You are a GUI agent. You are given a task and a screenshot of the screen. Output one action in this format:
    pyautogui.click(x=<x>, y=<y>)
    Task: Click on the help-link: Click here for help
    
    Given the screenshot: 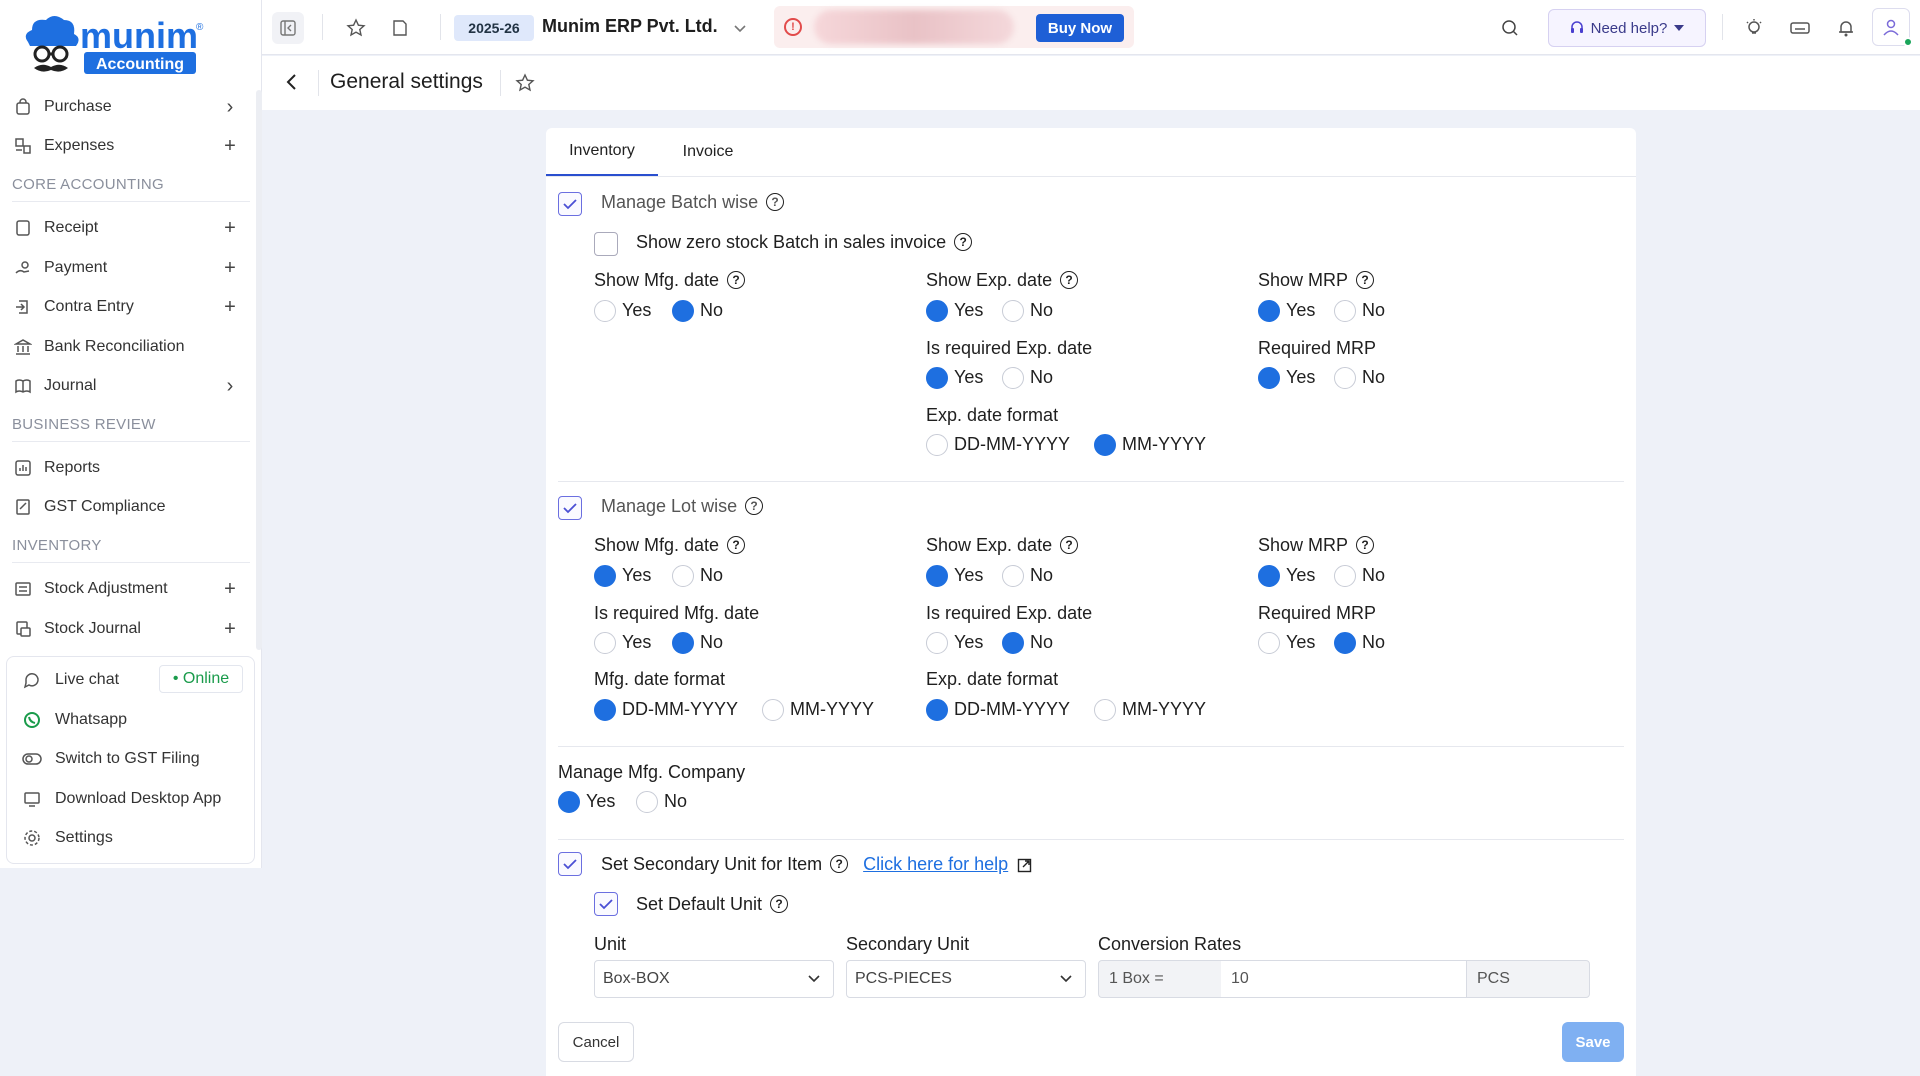 What is the action you would take?
    pyautogui.click(x=935, y=864)
    